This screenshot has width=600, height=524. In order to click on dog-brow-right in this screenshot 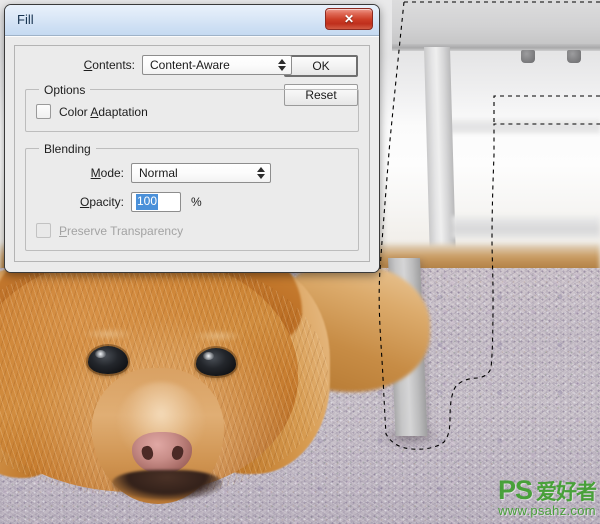, I will do `click(218, 336)`.